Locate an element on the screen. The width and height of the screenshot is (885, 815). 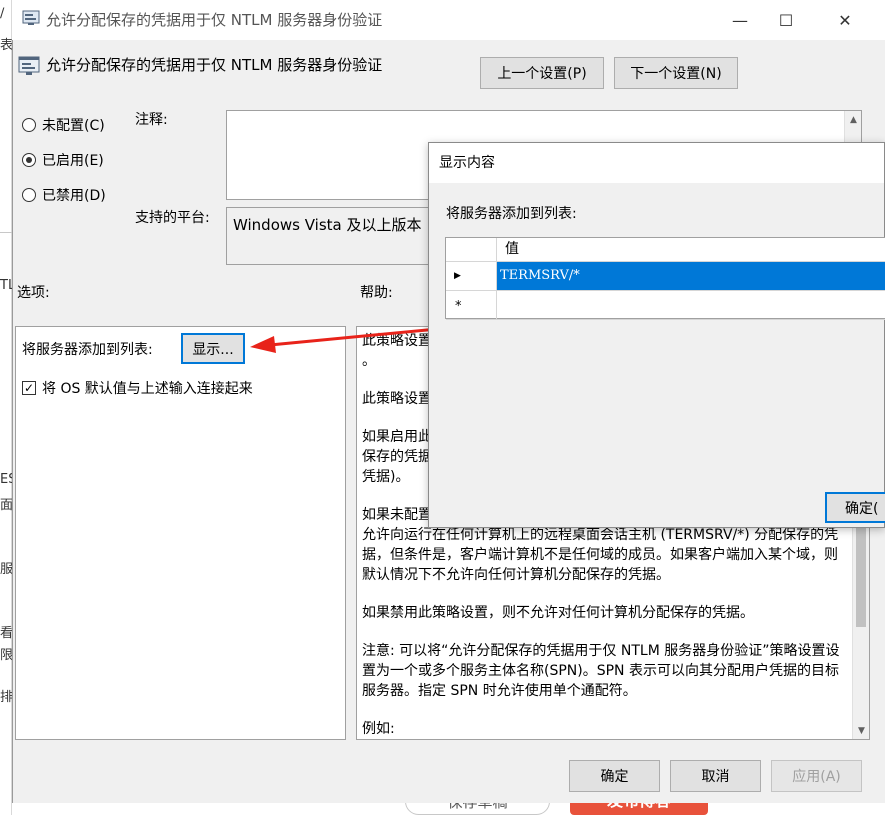
background-fragment: 看 is located at coordinates (6, 633).